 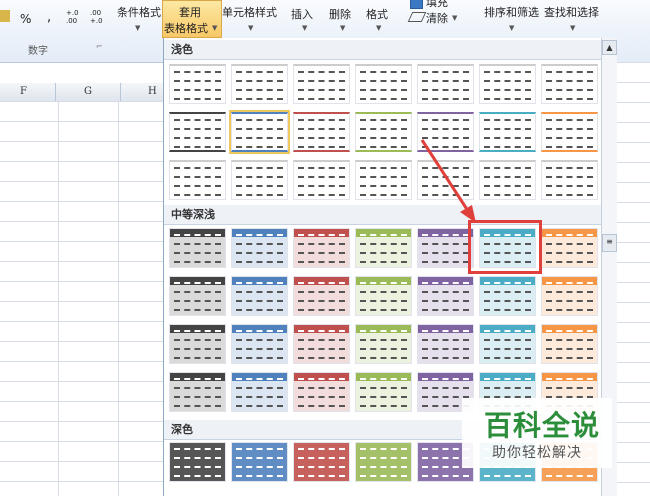 What do you see at coordinates (249, 12) in the screenshot?
I see `cell-styles-button: 单元格样式` at bounding box center [249, 12].